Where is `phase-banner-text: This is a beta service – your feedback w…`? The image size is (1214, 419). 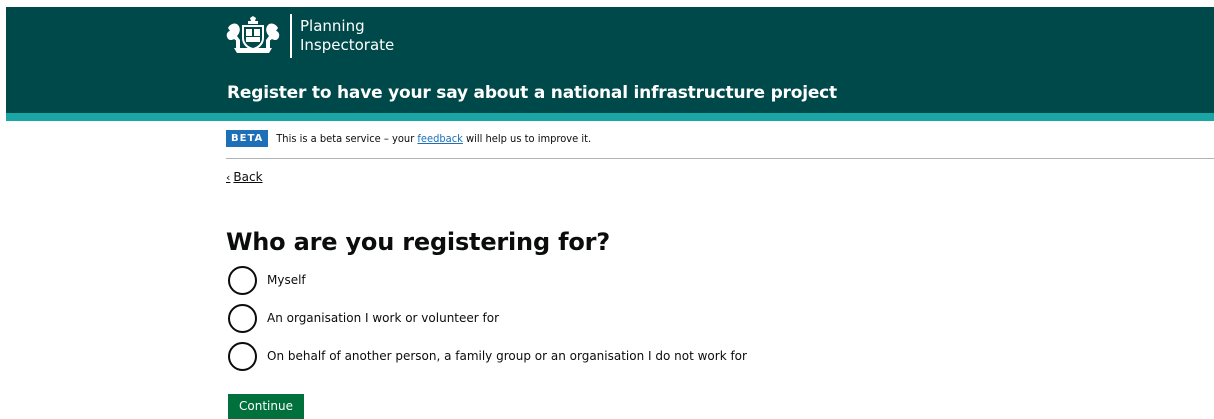
phase-banner-text: This is a beta service – your feedback w… is located at coordinates (433, 138).